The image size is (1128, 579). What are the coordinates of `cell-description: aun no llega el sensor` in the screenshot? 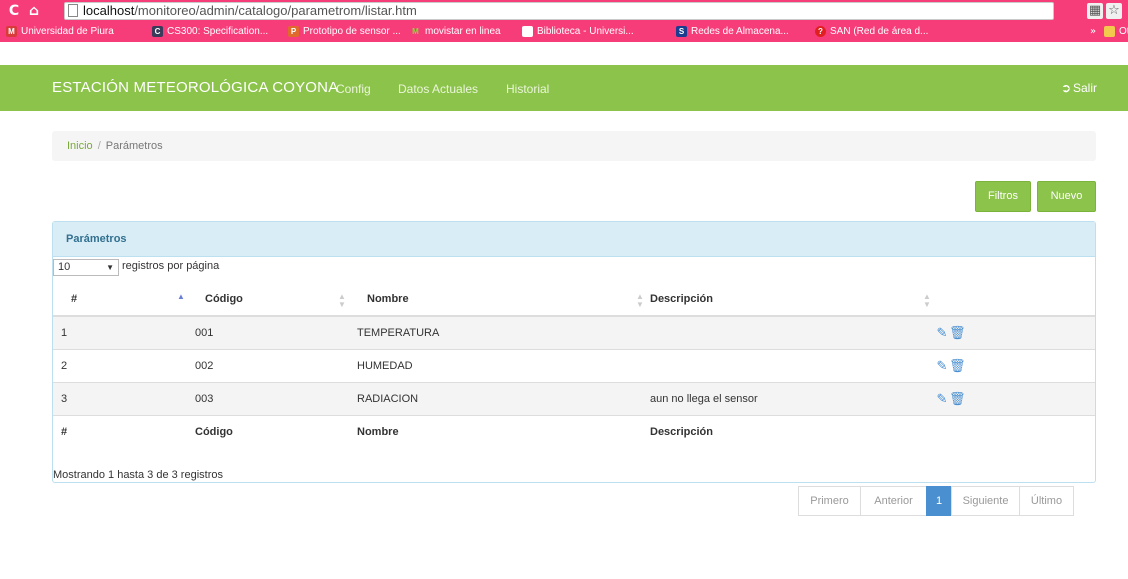 It's located at (790, 398).